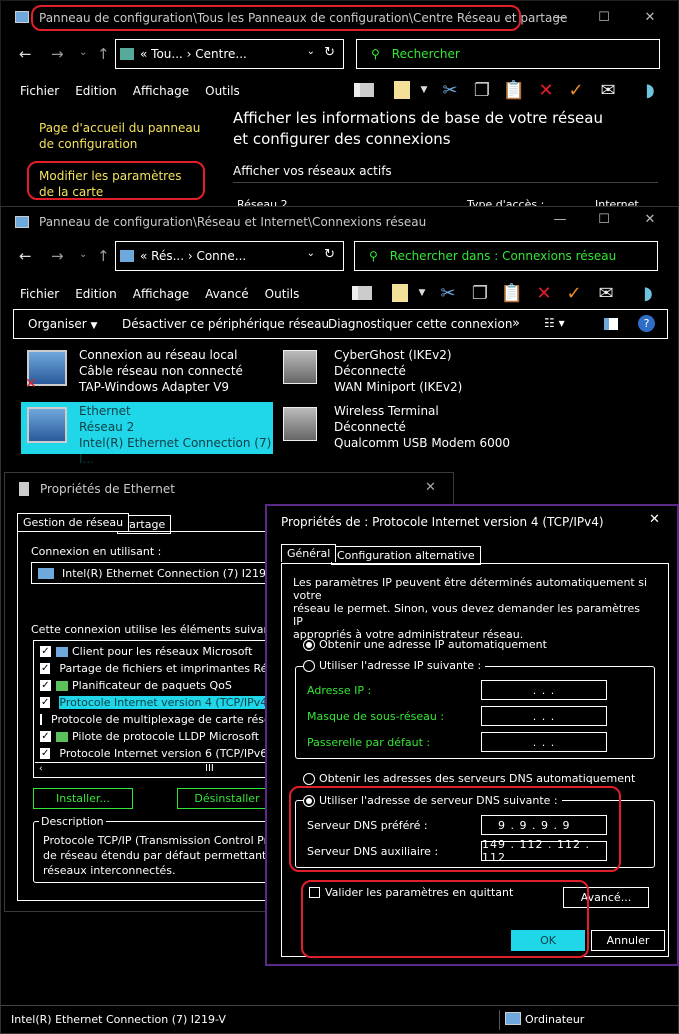 Image resolution: width=679 pixels, height=1034 pixels. What do you see at coordinates (227, 798) in the screenshot?
I see `uninstall-button: Désinstaller` at bounding box center [227, 798].